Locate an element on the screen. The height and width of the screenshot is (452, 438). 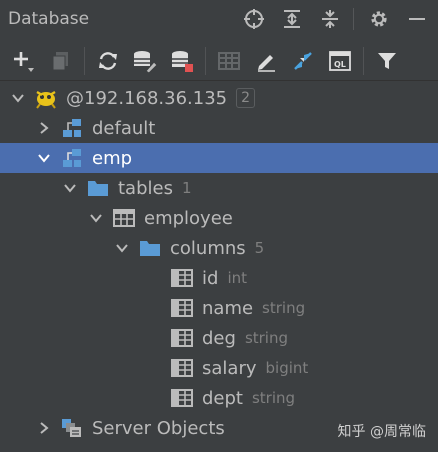
tree-node-column: deg string is located at coordinates (219, 338).